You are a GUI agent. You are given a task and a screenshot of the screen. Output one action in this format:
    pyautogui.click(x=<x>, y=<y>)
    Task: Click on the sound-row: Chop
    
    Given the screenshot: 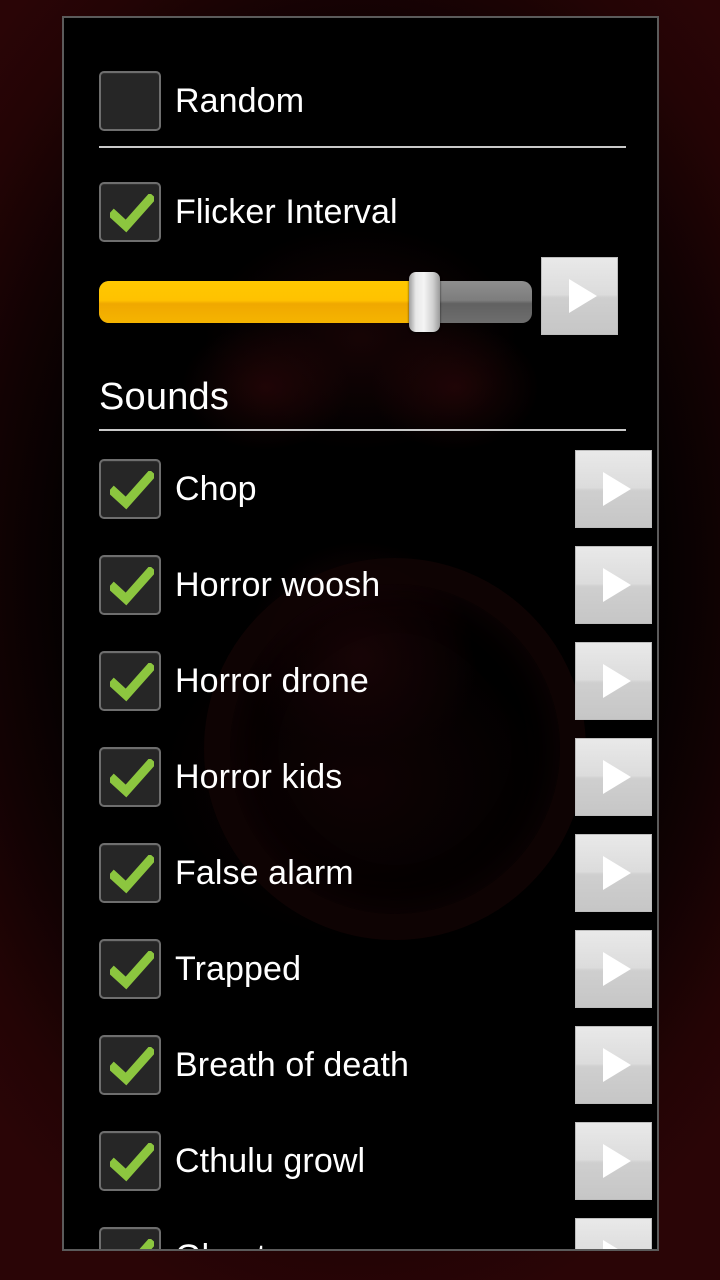 What is the action you would take?
    pyautogui.click(x=378, y=489)
    